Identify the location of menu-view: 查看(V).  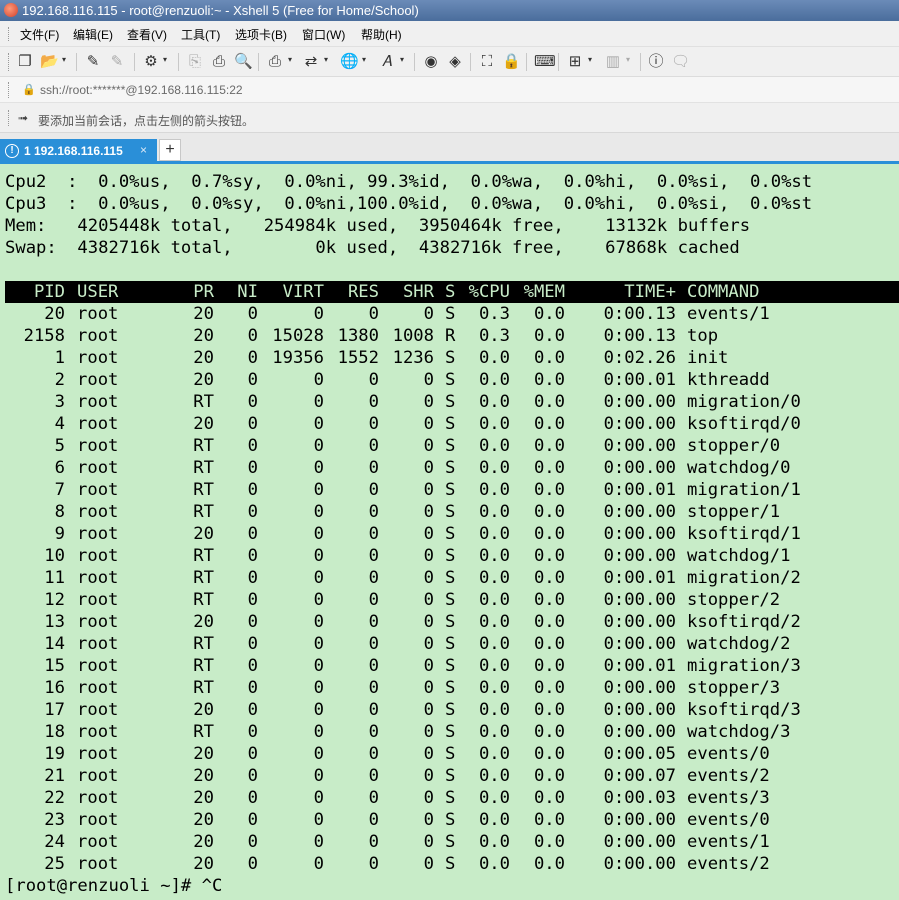
(147, 34).